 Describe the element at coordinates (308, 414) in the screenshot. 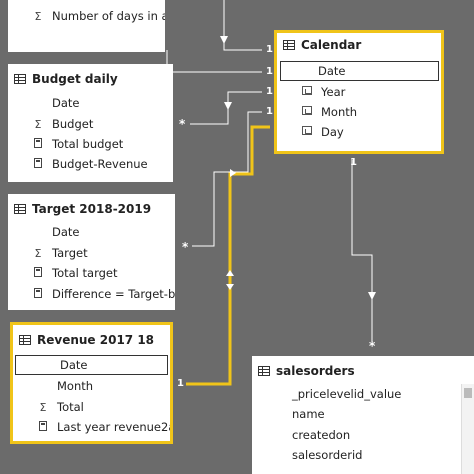

I see `field-label: name` at that location.